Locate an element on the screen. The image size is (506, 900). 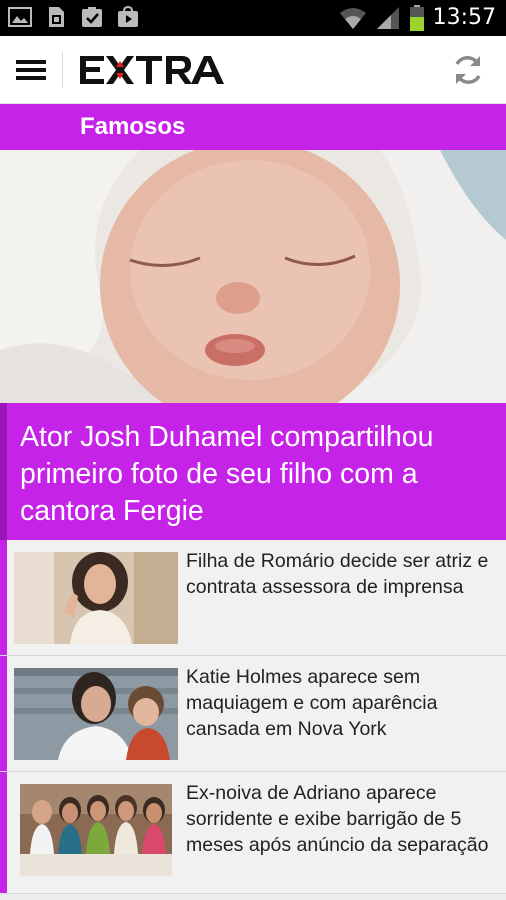
status-bar: 13:57 is located at coordinates (253, 18).